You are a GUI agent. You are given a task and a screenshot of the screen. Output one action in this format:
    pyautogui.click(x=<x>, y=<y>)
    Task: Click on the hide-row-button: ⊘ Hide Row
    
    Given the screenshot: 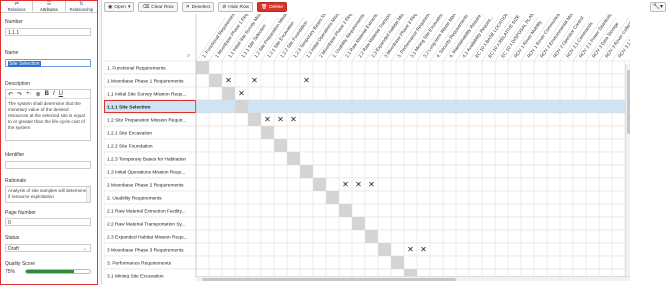 What is the action you would take?
    pyautogui.click(x=236, y=7)
    